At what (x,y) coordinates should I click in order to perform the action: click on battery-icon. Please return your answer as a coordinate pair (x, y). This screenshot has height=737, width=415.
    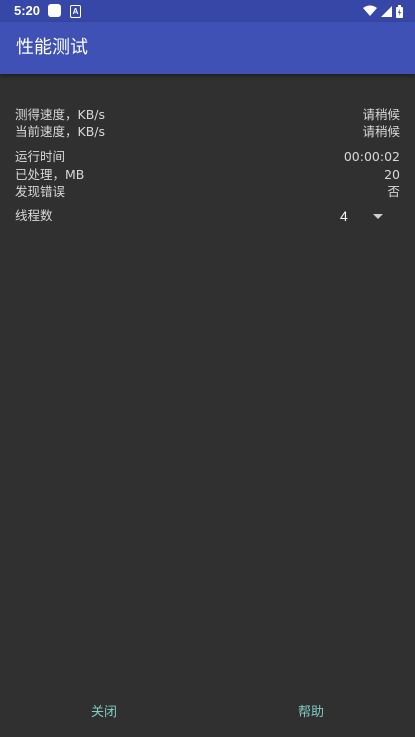
    Looking at the image, I should click on (399, 11).